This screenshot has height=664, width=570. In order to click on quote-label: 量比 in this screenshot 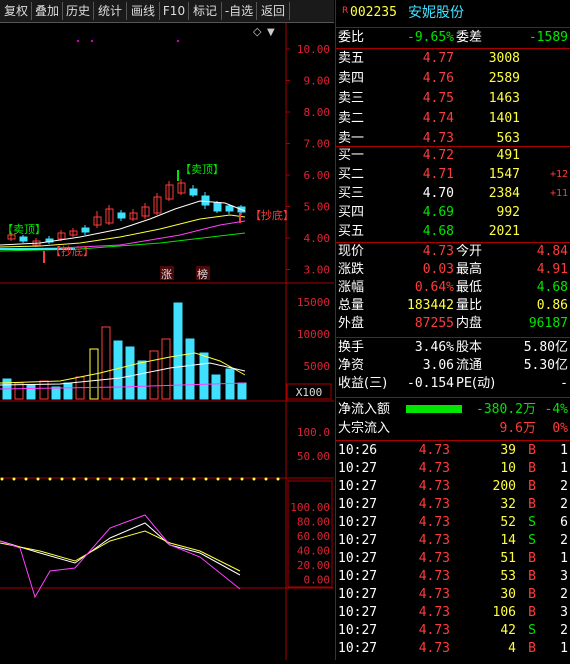, I will do `click(469, 305)`.